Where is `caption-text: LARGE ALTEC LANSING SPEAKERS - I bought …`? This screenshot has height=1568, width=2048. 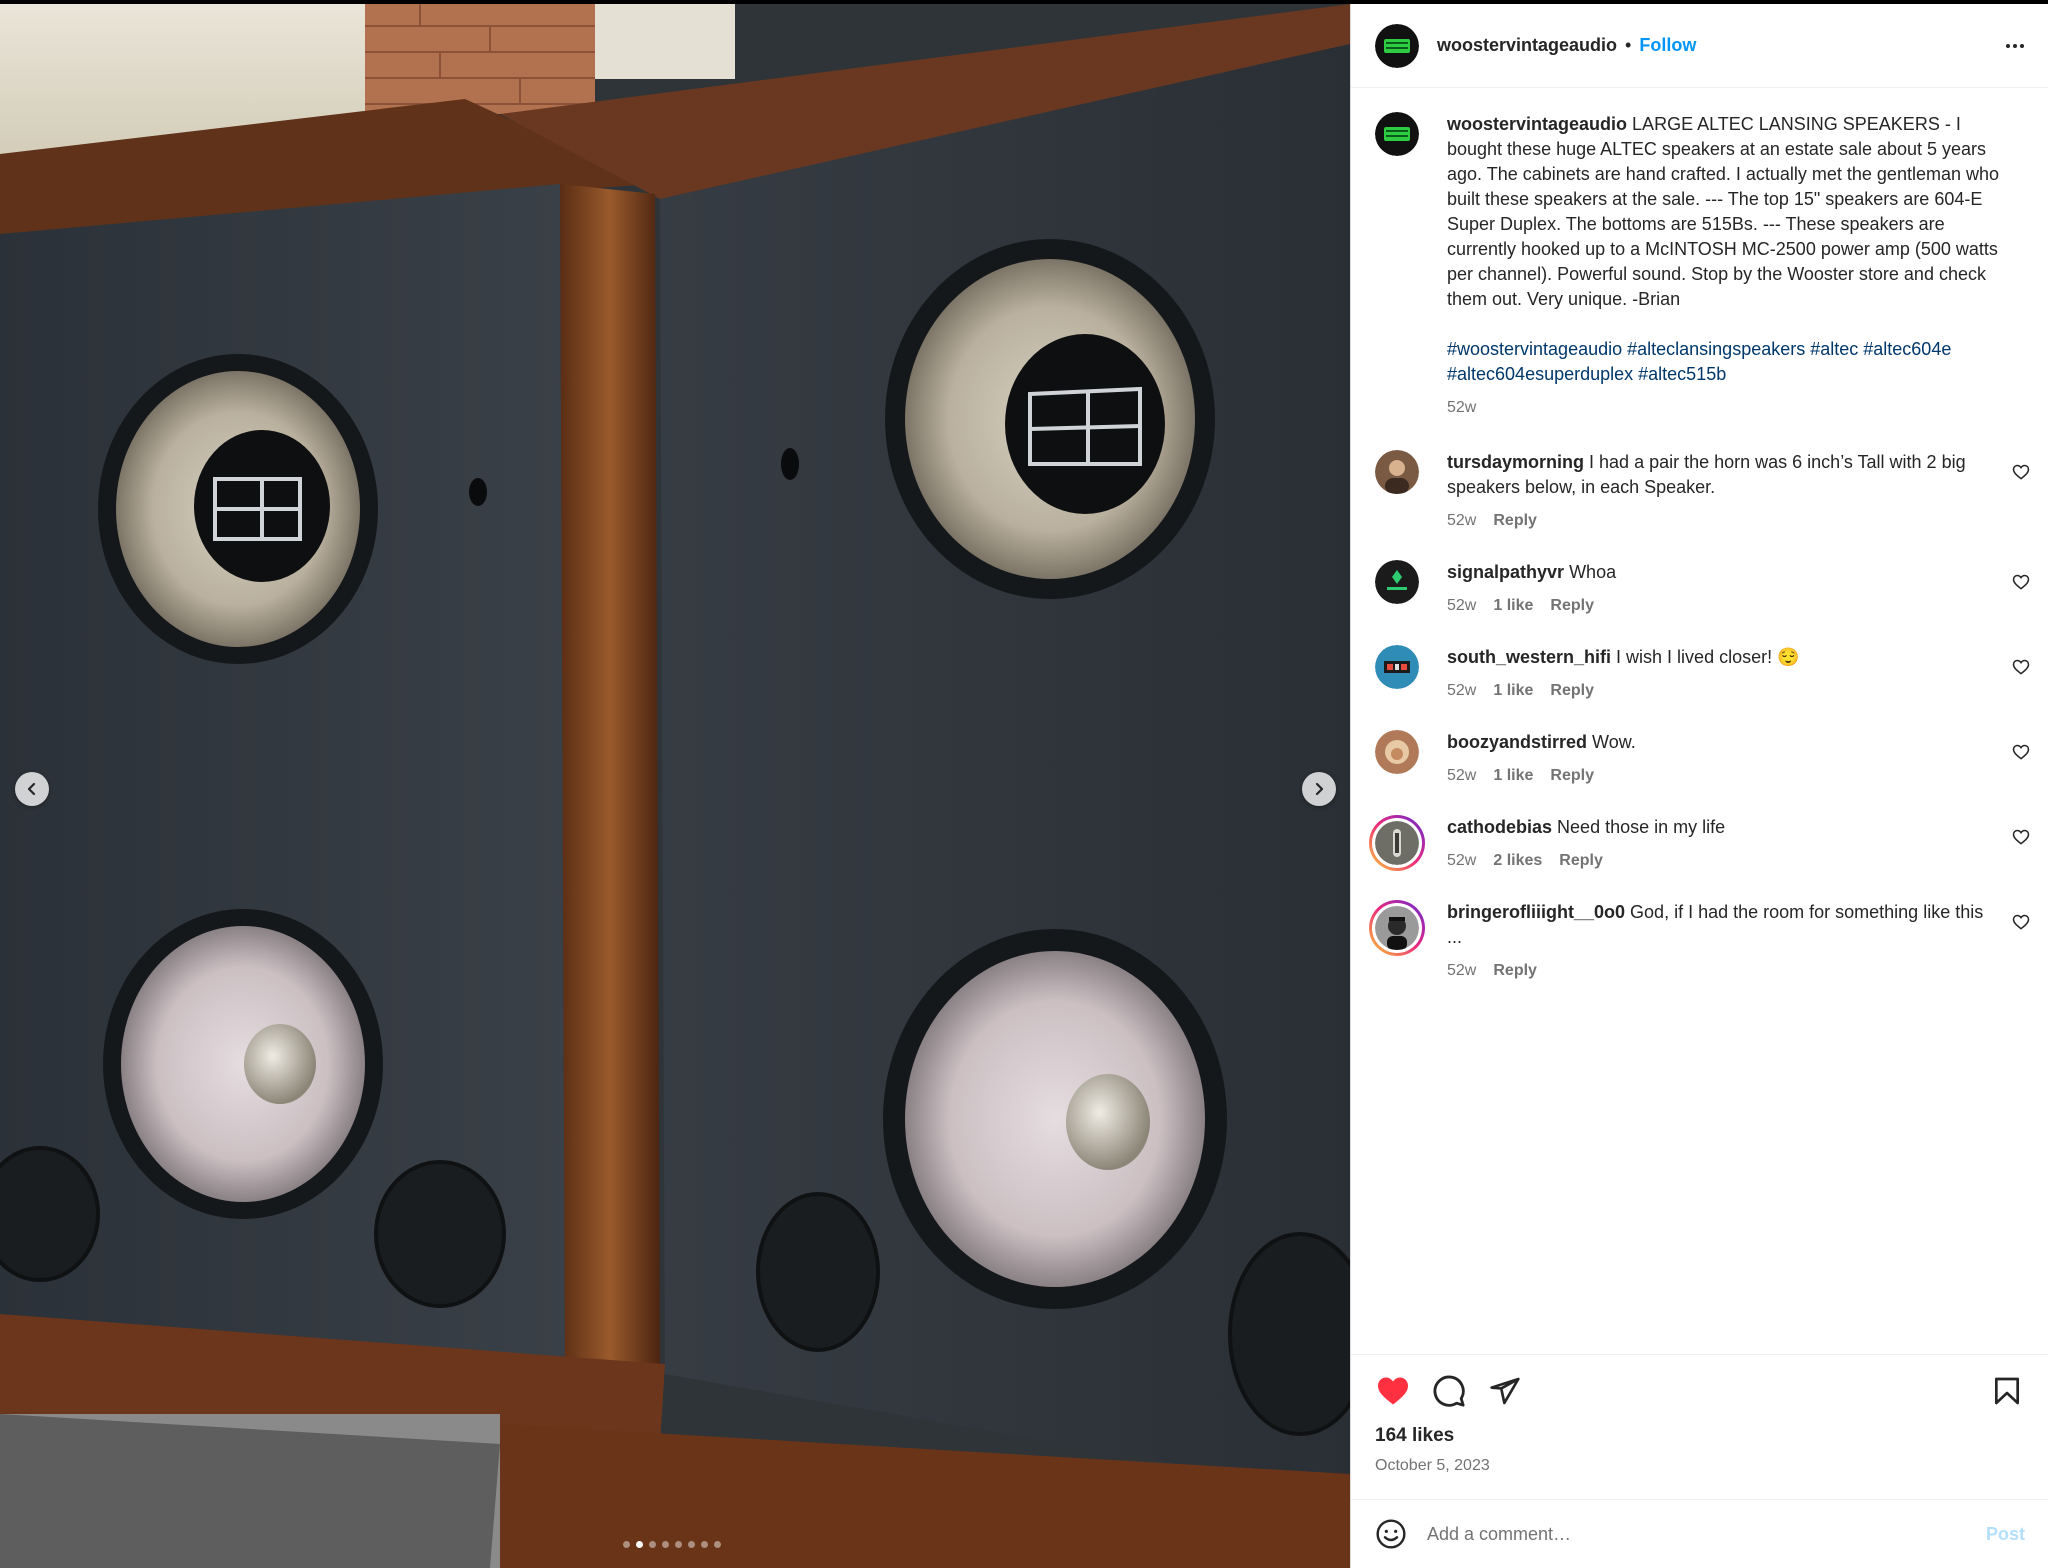
caption-text: LARGE ALTEC LANSING SPEAKERS - I bought … is located at coordinates (1723, 211).